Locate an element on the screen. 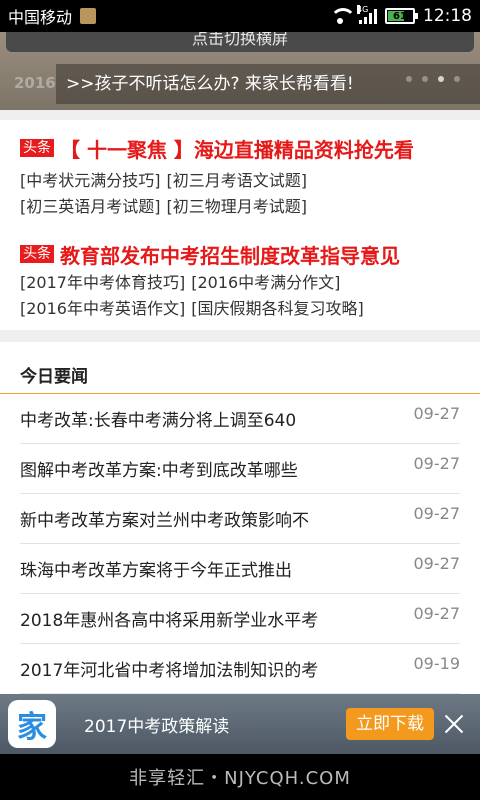 Image resolution: width=480 pixels, height=800 pixels. news-date: 09-19 is located at coordinates (437, 663).